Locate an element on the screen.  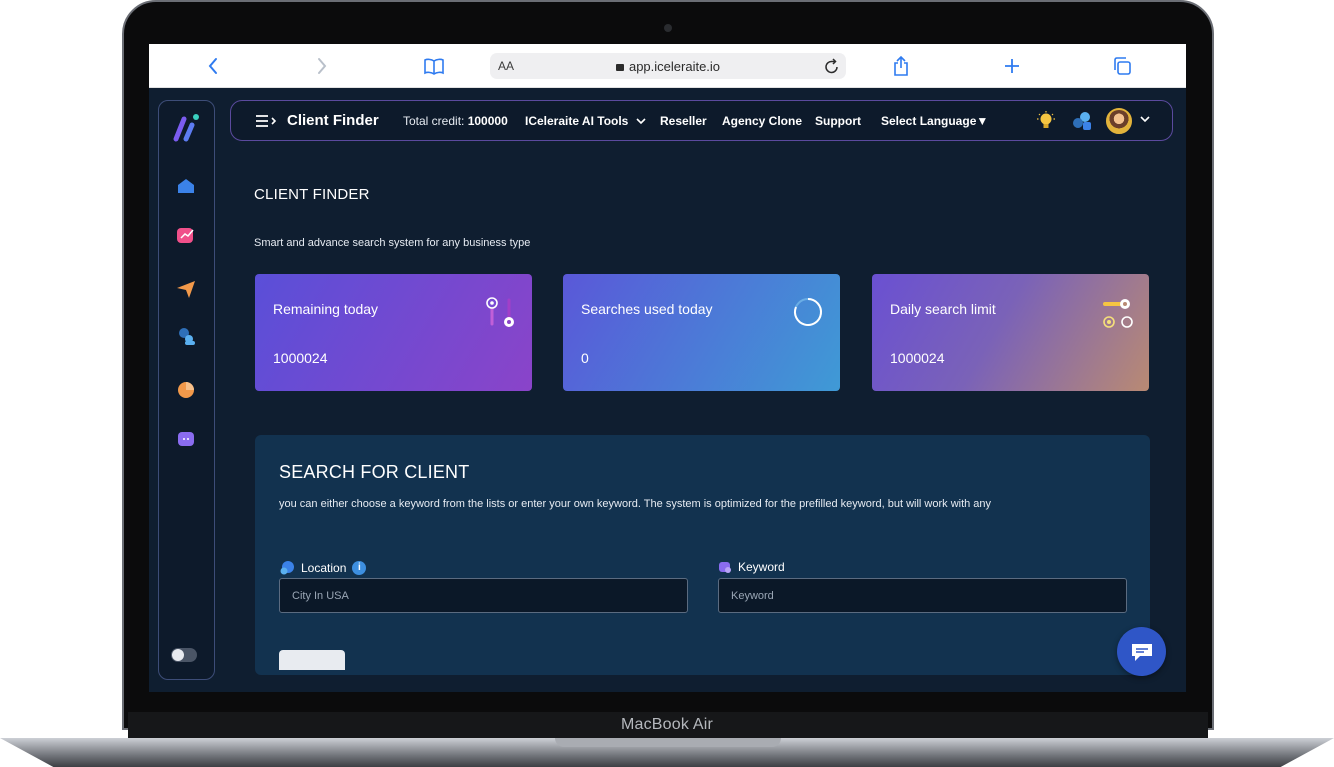
apps-icon is located at coordinates (1082, 121).